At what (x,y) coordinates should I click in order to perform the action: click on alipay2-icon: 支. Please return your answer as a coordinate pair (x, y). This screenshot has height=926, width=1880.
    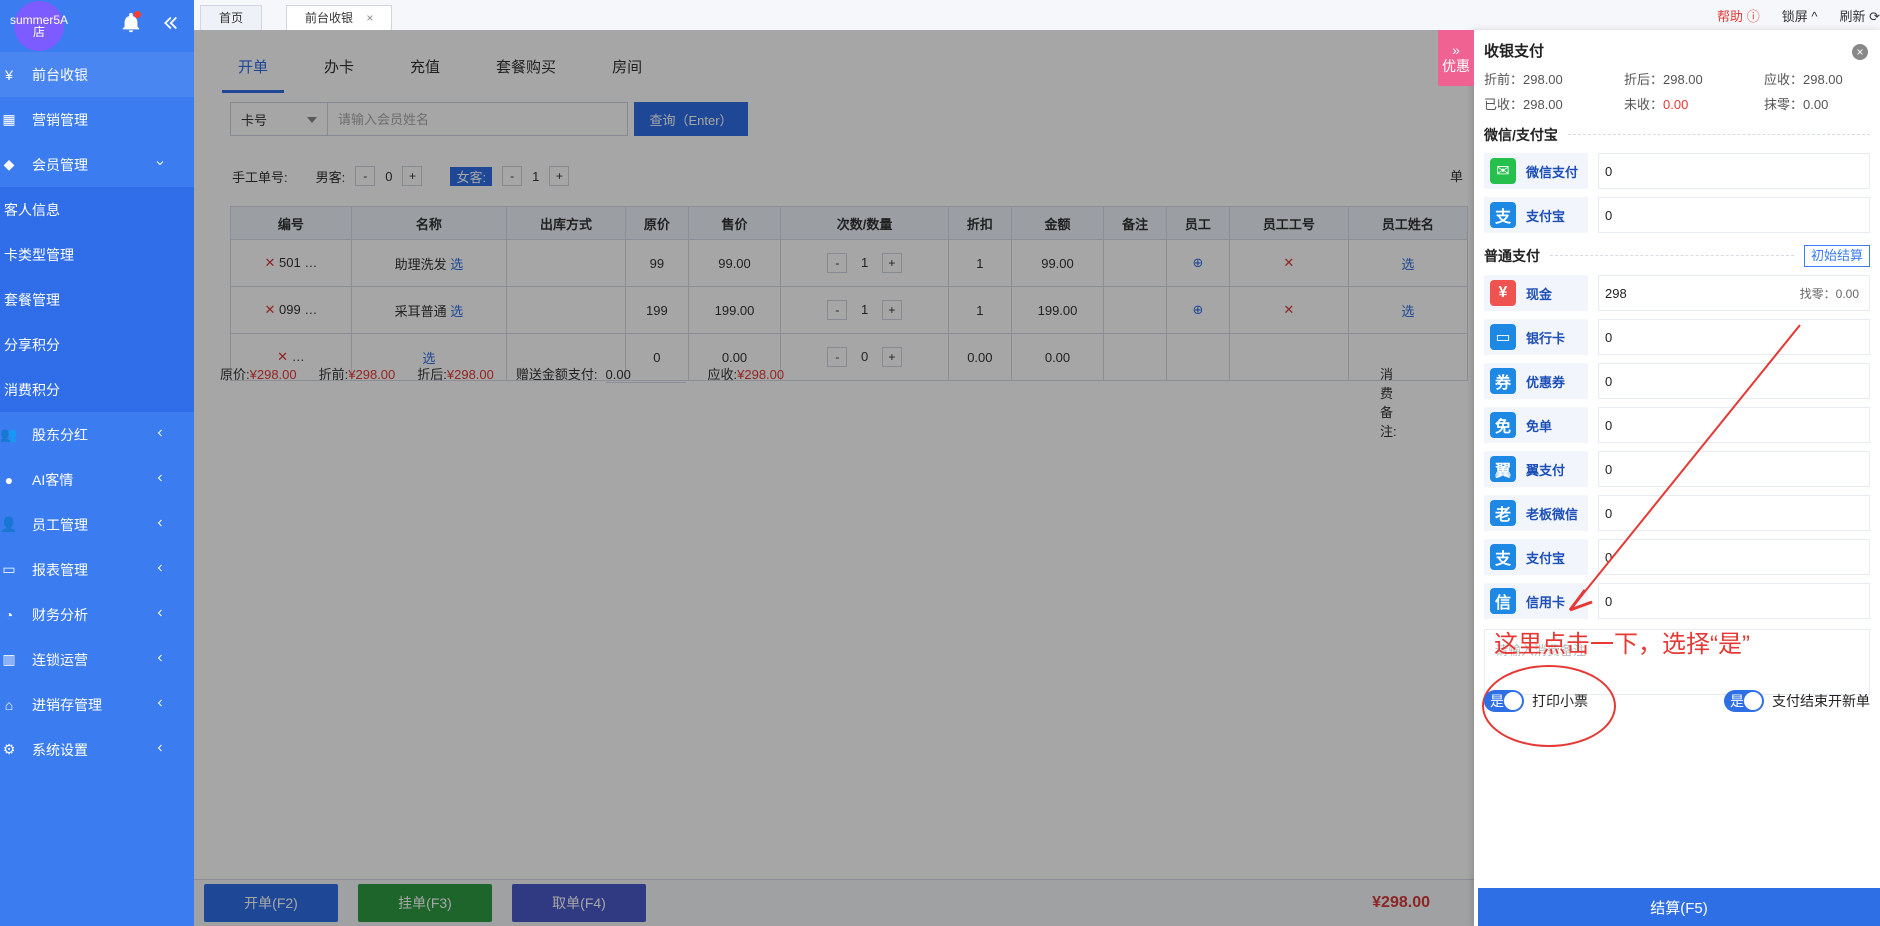
    Looking at the image, I should click on (1503, 557).